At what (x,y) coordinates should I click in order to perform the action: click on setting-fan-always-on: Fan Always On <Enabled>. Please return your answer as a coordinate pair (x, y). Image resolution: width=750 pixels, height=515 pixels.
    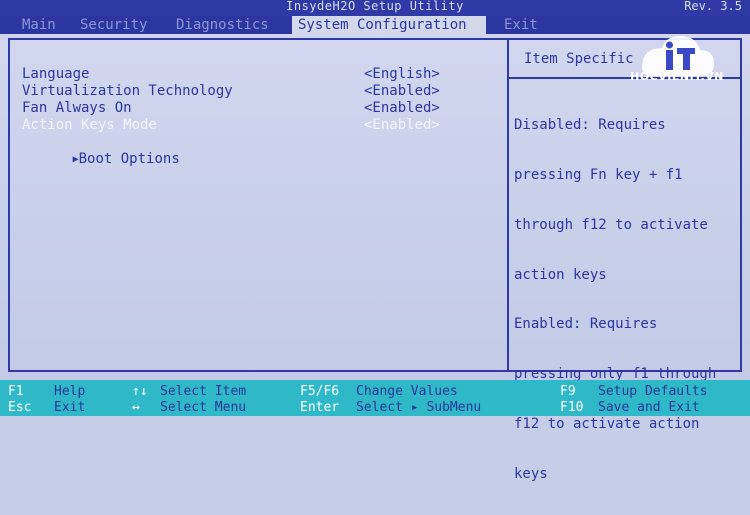
    Looking at the image, I should click on (257, 108).